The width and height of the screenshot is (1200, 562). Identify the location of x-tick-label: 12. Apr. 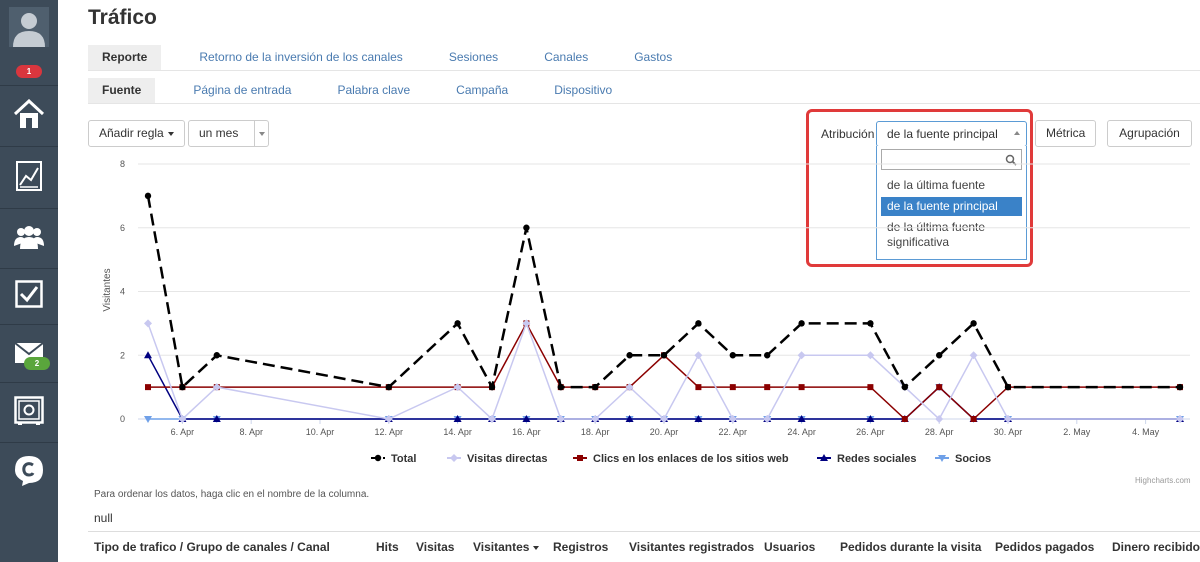
(389, 432).